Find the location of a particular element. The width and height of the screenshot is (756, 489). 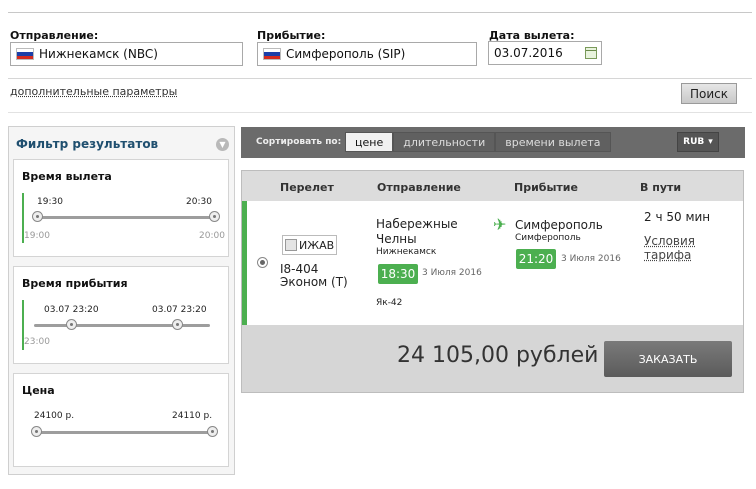

departure-time-badge: 18:30 is located at coordinates (398, 274).